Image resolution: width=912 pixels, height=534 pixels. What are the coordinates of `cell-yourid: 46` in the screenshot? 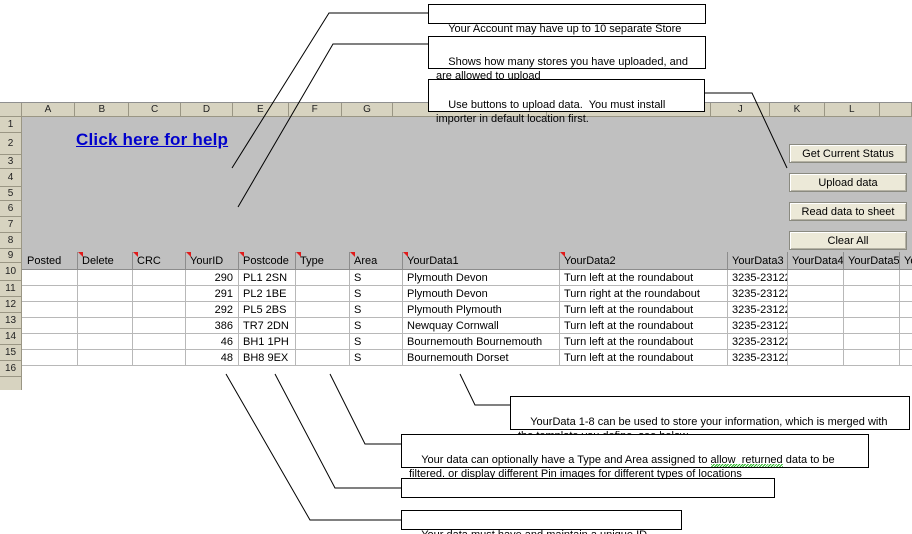 It's located at (210, 342).